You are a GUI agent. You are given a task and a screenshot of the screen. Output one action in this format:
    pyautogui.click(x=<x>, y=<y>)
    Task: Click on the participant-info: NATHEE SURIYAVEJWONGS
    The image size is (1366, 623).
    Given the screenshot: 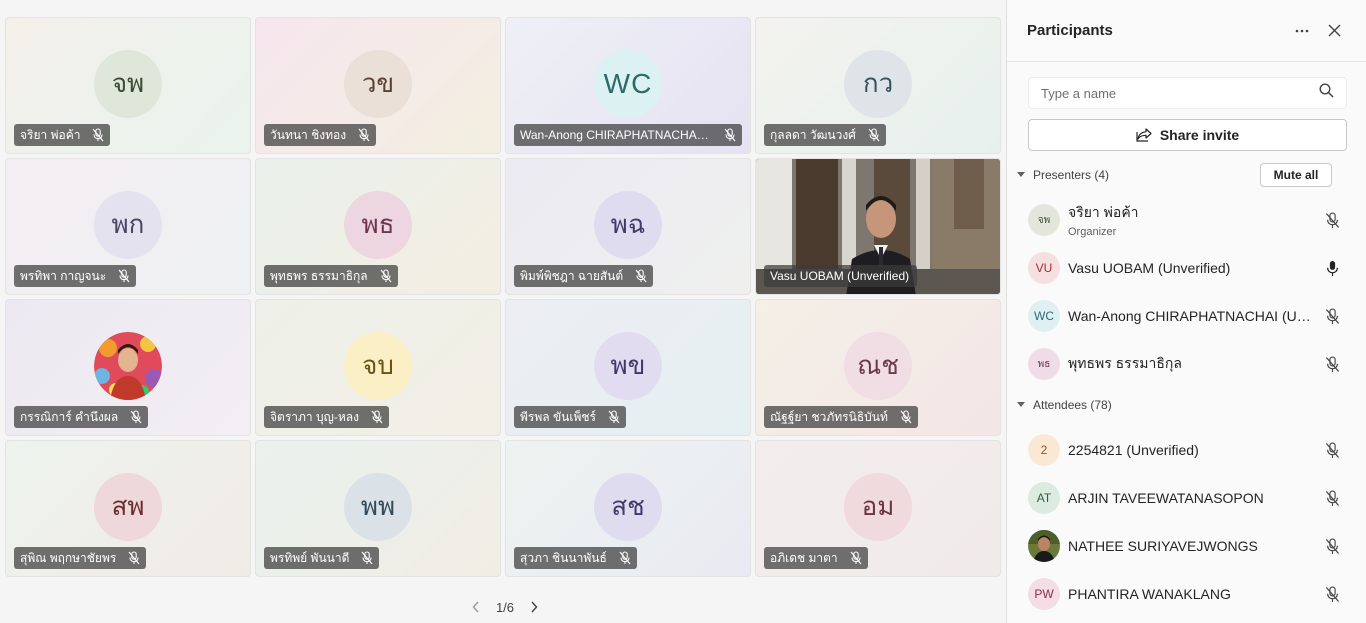 What is the action you would take?
    pyautogui.click(x=1191, y=546)
    